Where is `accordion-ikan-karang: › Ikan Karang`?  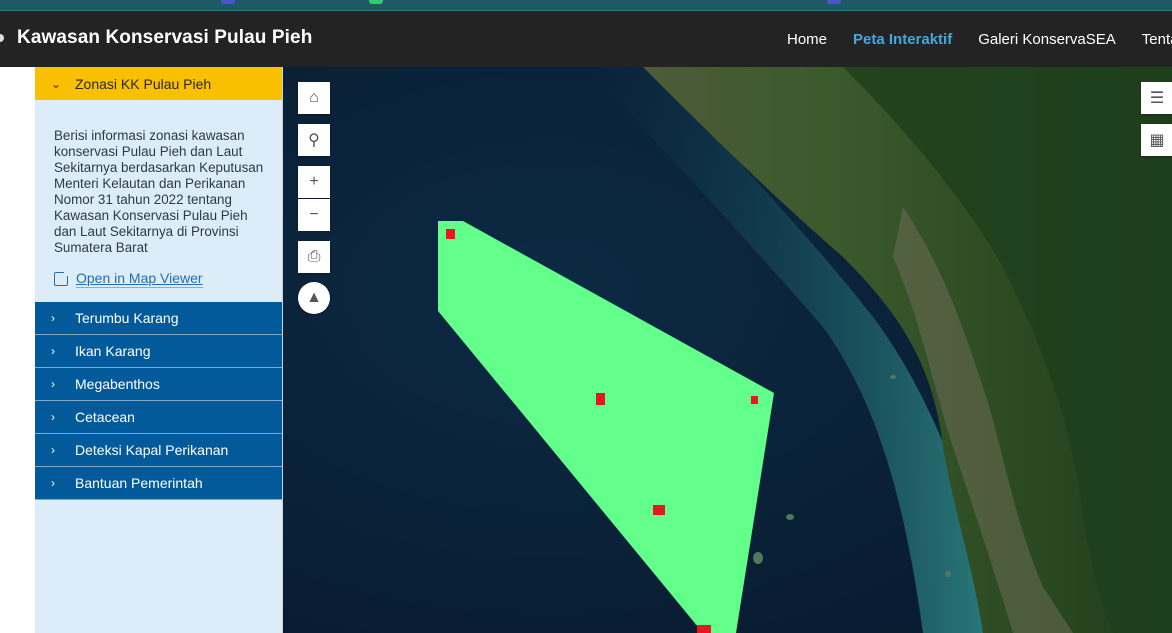
accordion-ikan-karang: › Ikan Karang is located at coordinates (158, 351).